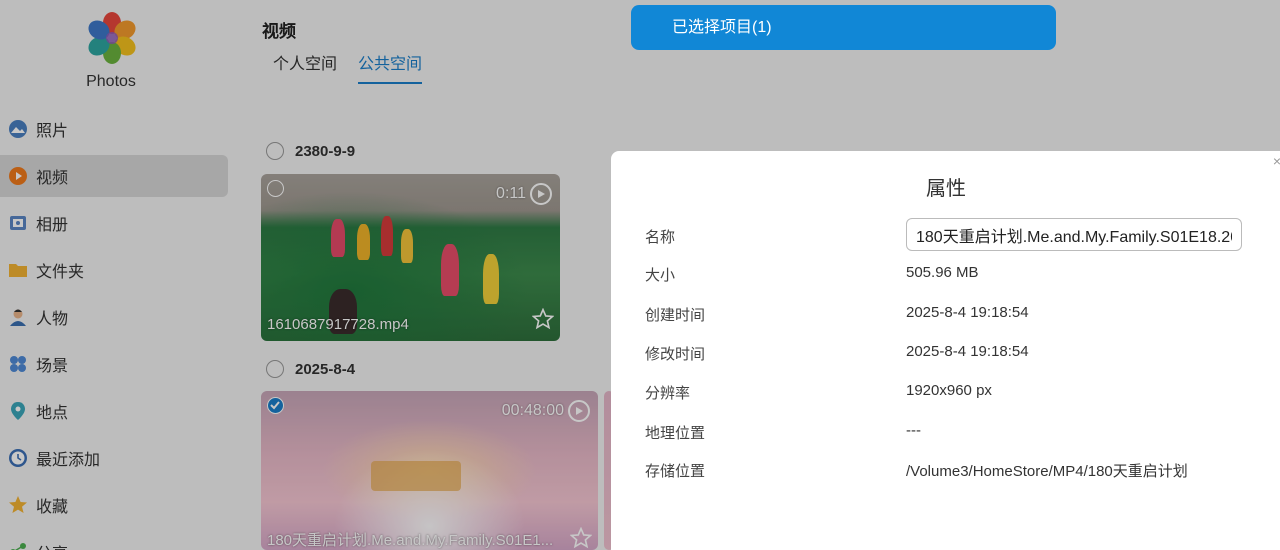 This screenshot has width=1280, height=550. I want to click on date-group-header: 2025-8-4, so click(310, 369).